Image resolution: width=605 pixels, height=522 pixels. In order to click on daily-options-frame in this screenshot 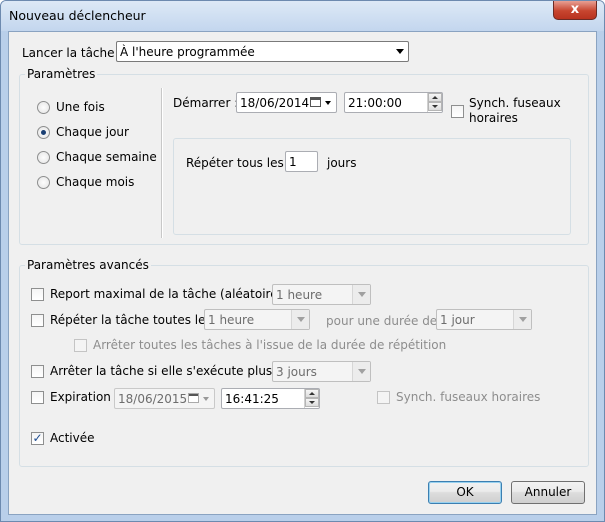, I will do `click(372, 186)`.